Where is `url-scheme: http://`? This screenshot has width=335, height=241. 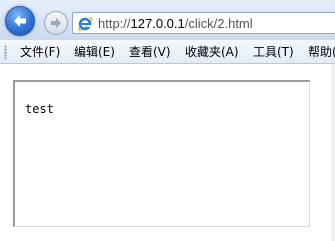 url-scheme: http:// is located at coordinates (114, 23).